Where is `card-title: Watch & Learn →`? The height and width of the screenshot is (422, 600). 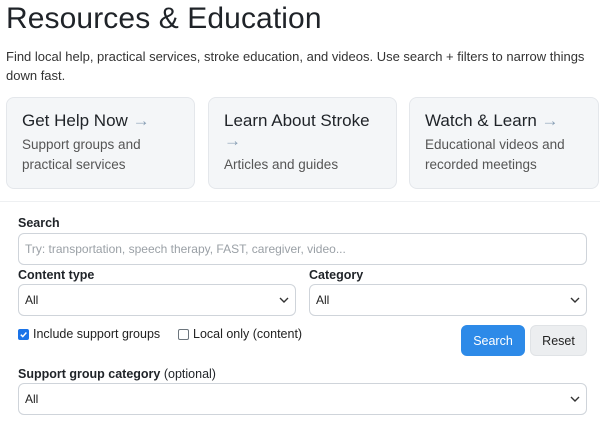
card-title: Watch & Learn → is located at coordinates (492, 120).